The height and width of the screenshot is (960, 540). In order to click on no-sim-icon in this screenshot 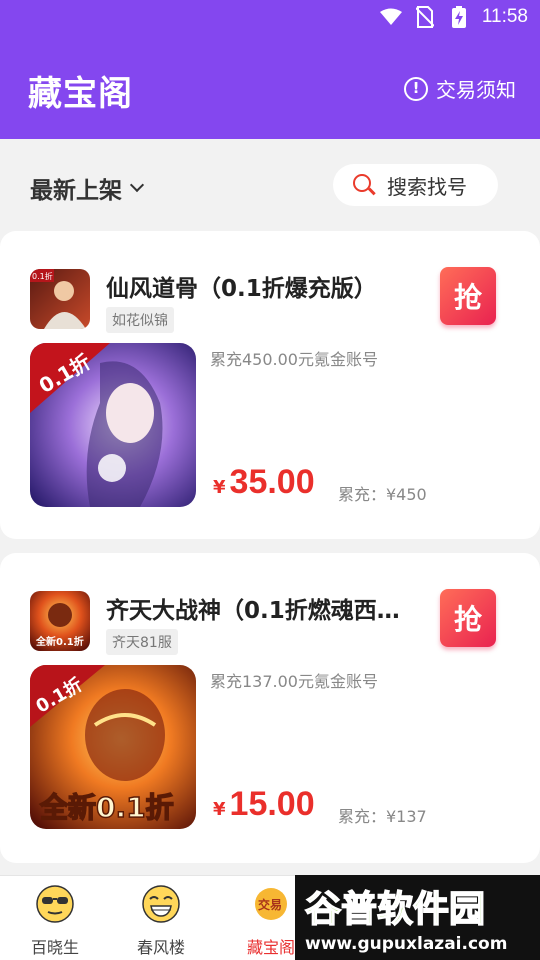, I will do `click(425, 17)`.